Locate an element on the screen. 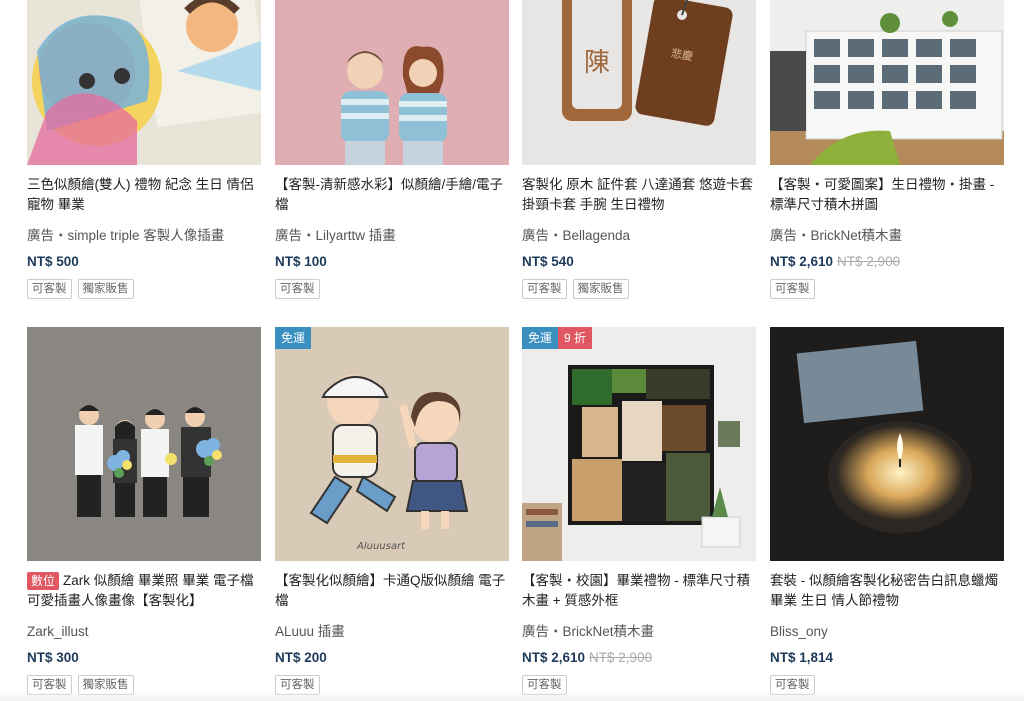 This screenshot has height=701, width=1024. product-title: 數位 Zark 似顏繪 畢業照 畢業 電子檔可愛插畫人像畫像【客製化】 is located at coordinates (144, 591).